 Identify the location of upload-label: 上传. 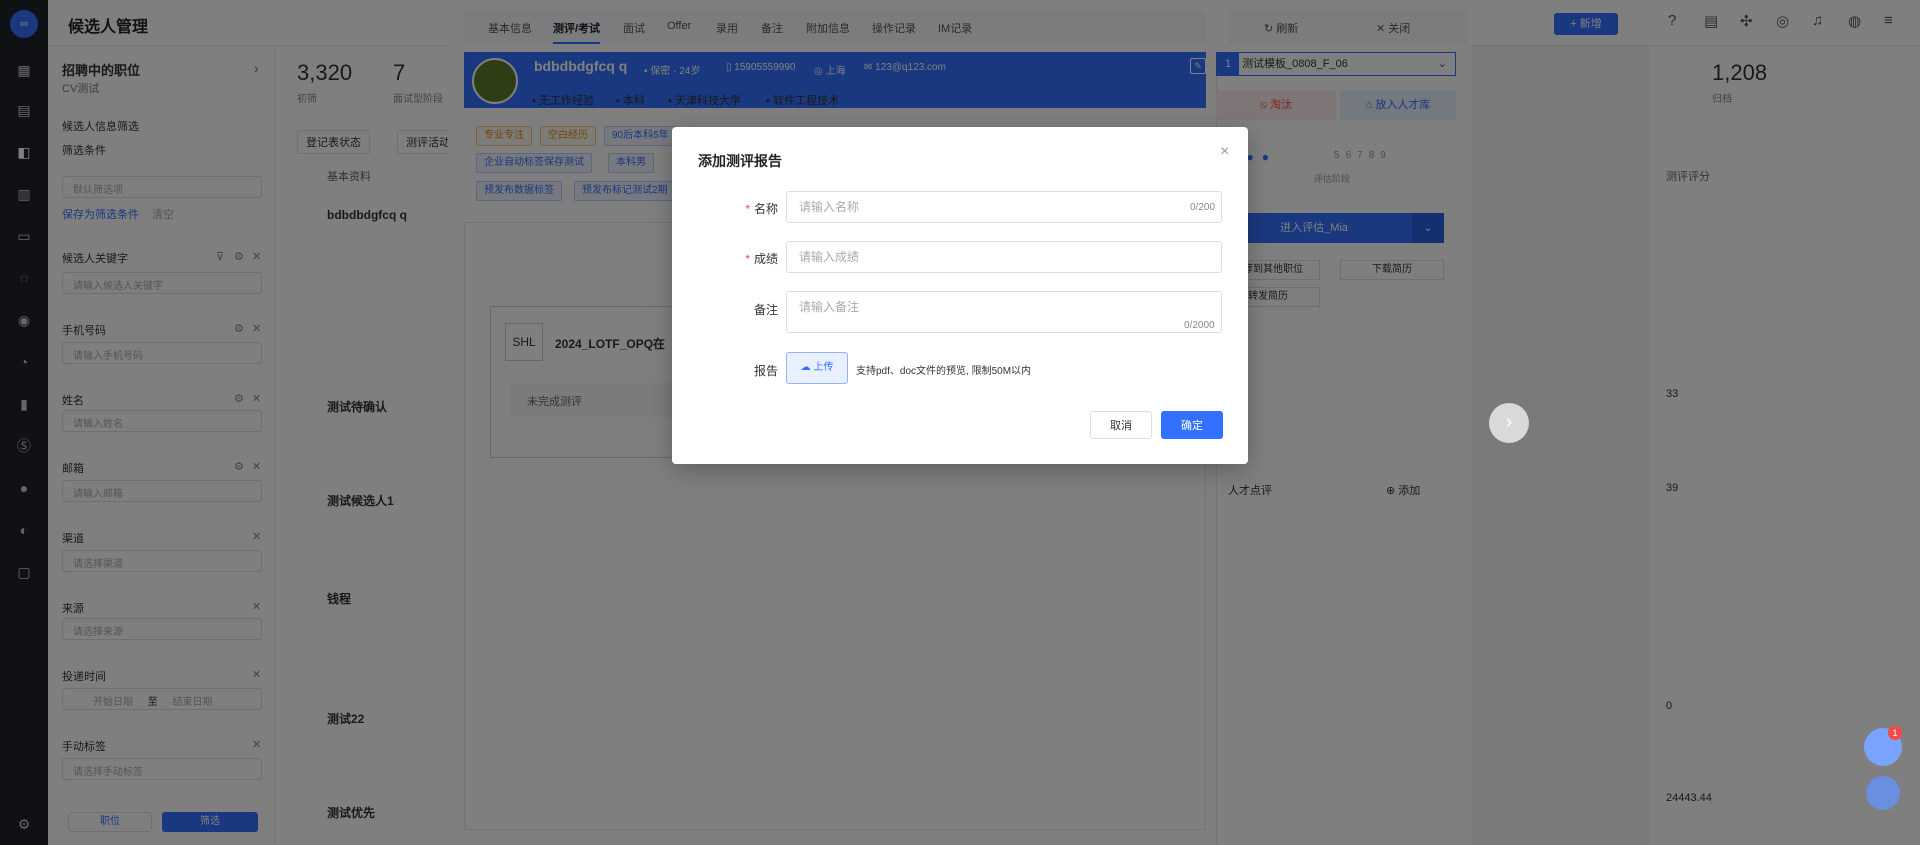
(823, 367).